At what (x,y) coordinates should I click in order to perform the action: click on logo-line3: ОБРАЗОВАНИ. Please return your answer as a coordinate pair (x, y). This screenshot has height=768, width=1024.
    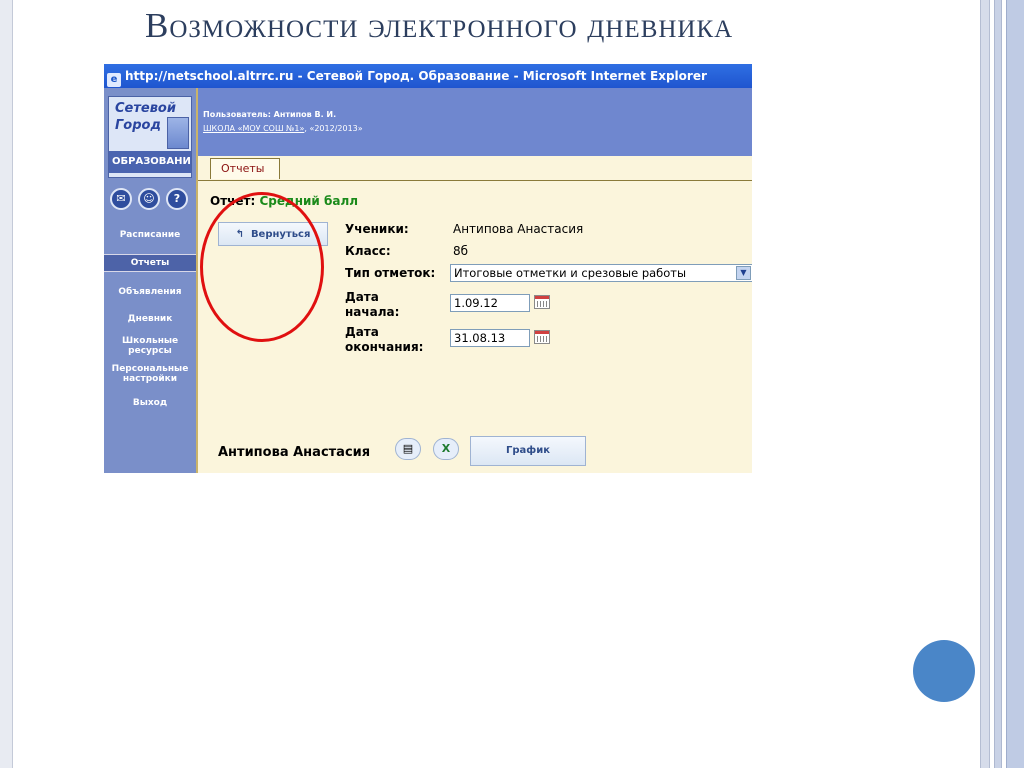
    Looking at the image, I should click on (150, 162).